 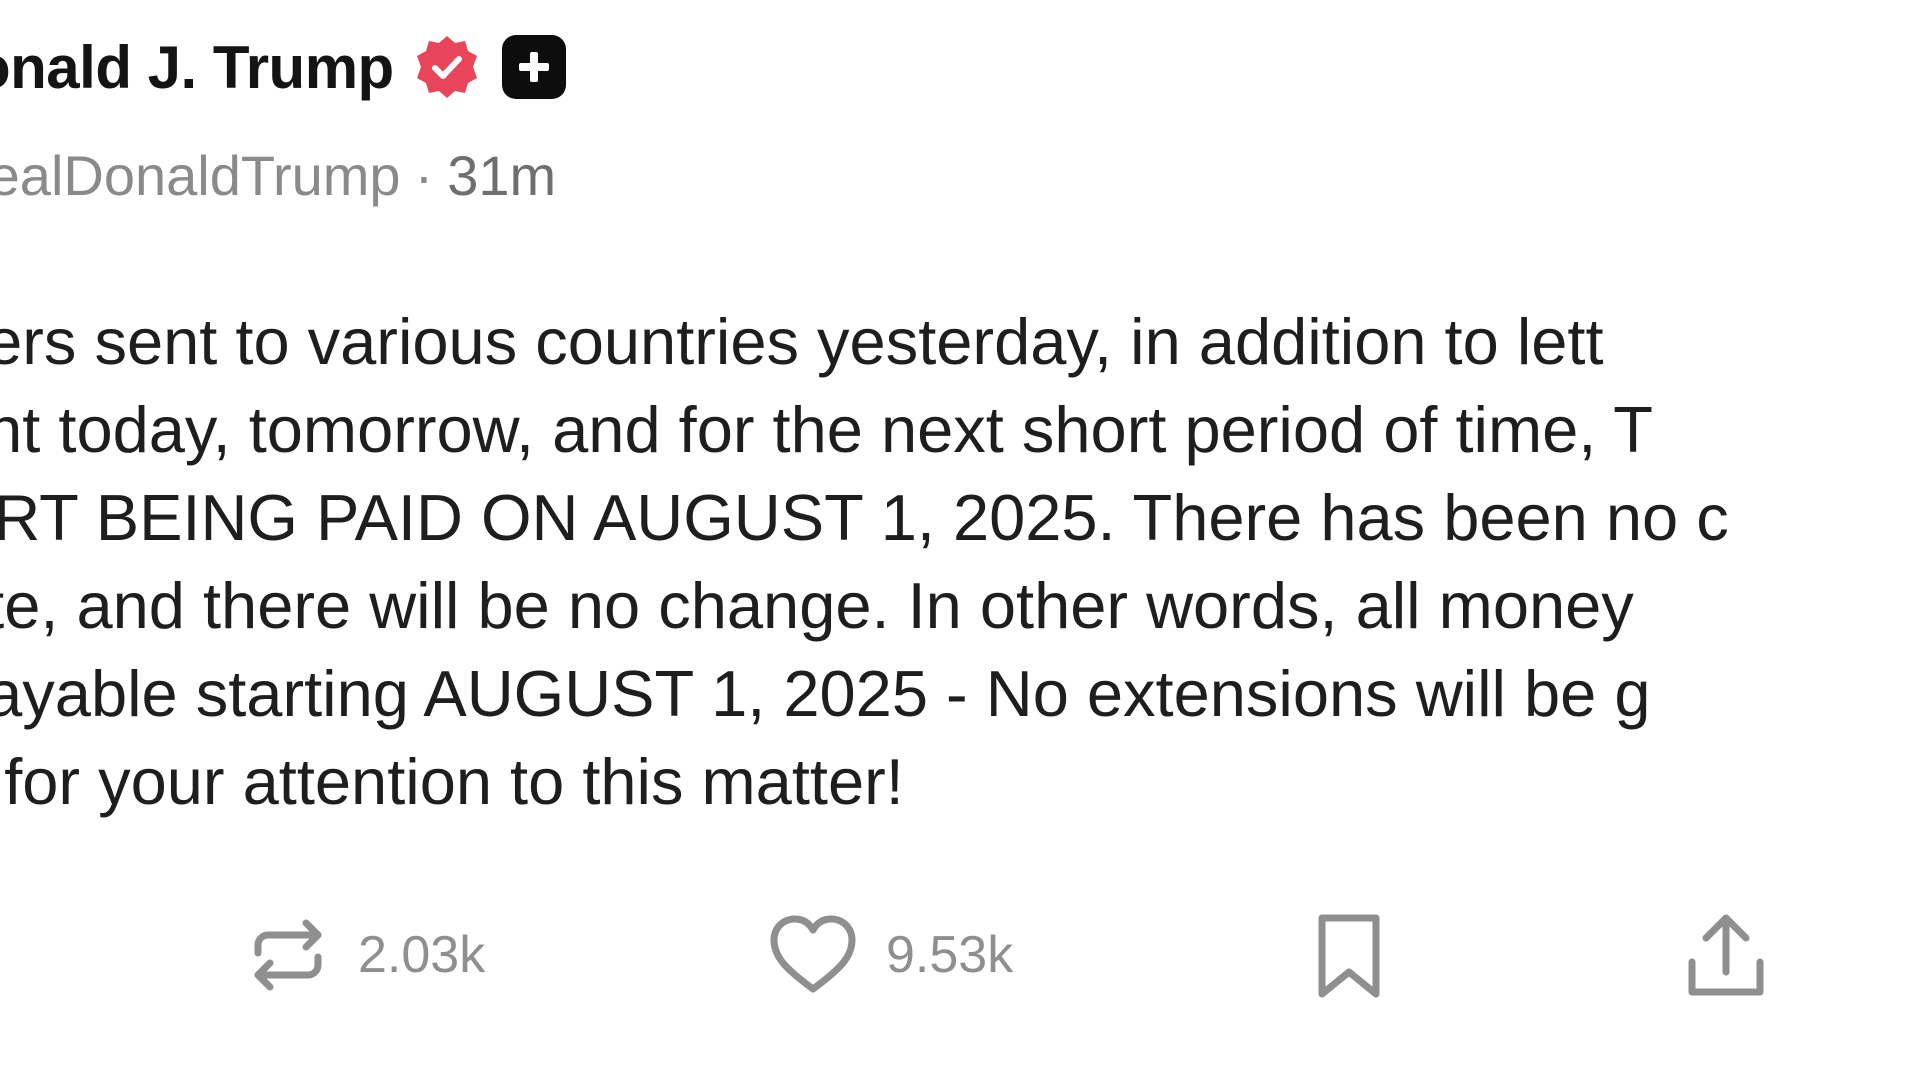 I want to click on plus-badge-icon, so click(x=533, y=67).